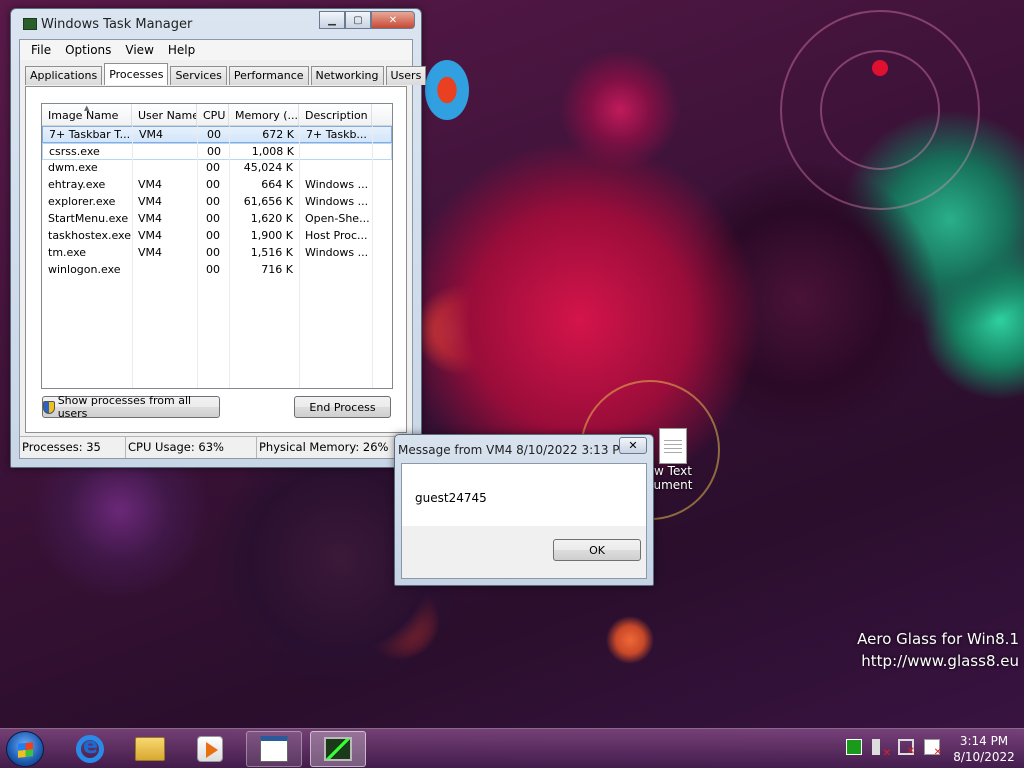  I want to click on cell-memory: 1,900 K, so click(271, 235).